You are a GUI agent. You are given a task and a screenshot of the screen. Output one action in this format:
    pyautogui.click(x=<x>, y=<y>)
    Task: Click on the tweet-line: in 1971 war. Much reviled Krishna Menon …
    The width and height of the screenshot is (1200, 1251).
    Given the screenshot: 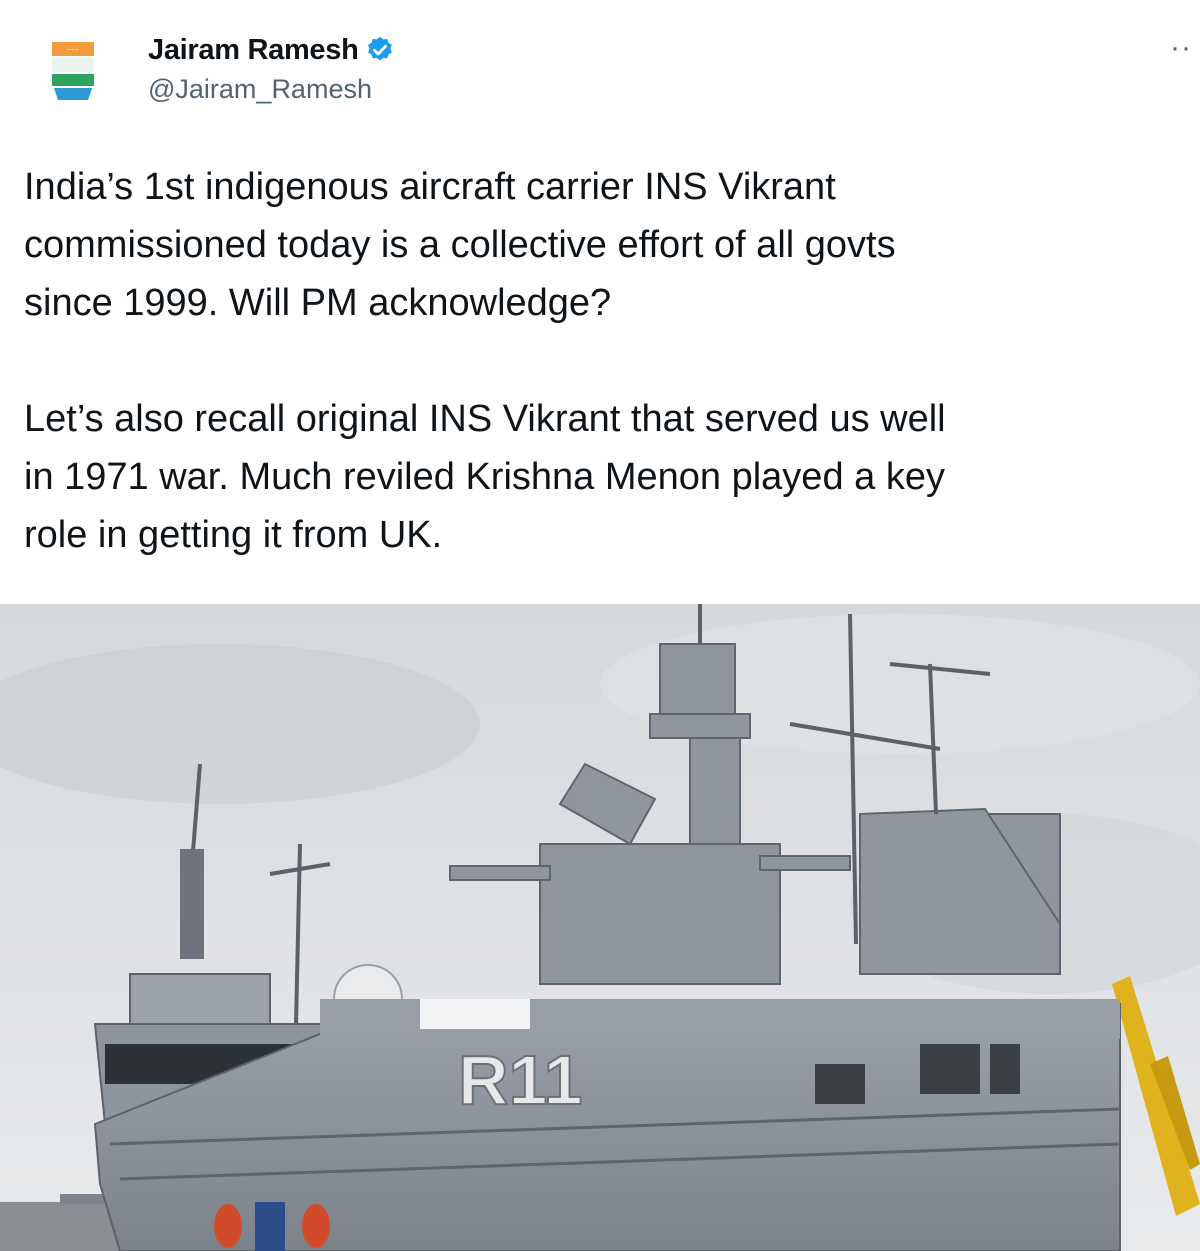 What is the action you would take?
    pyautogui.click(x=484, y=477)
    